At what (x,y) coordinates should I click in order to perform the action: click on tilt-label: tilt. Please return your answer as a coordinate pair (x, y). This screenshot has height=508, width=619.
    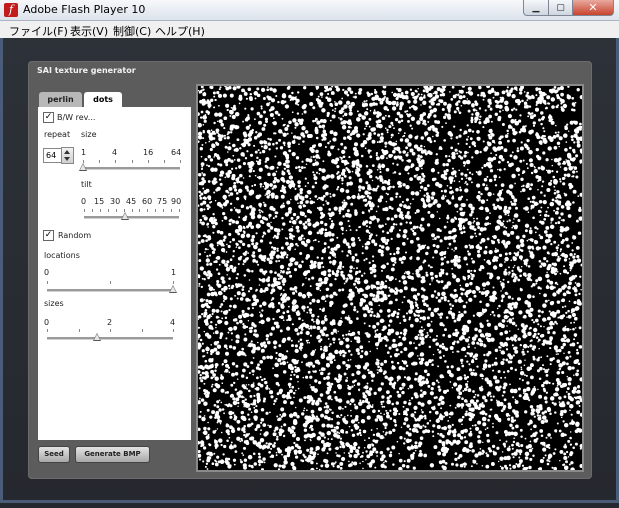
    Looking at the image, I should click on (86, 184).